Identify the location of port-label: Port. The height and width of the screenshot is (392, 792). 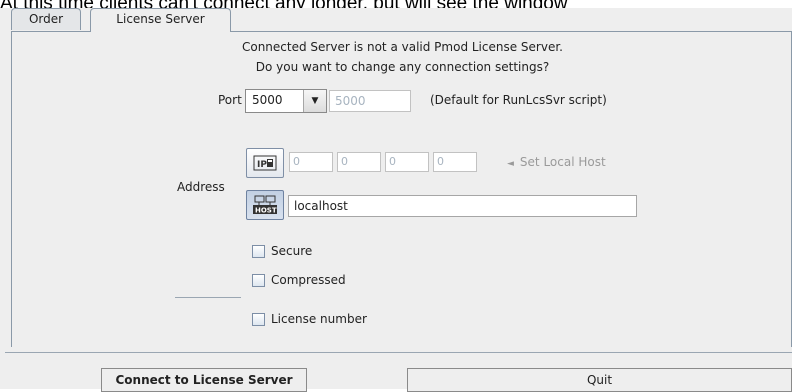
(230, 100).